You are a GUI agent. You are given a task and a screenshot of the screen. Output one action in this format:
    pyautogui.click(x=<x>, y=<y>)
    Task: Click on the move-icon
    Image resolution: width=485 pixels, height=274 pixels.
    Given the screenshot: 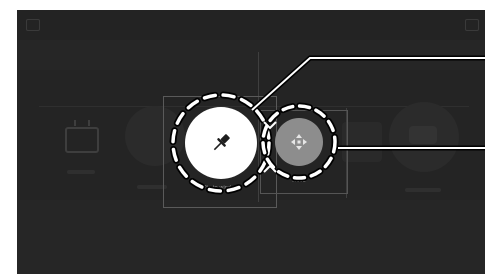 What is the action you would take?
    pyautogui.click(x=299, y=142)
    